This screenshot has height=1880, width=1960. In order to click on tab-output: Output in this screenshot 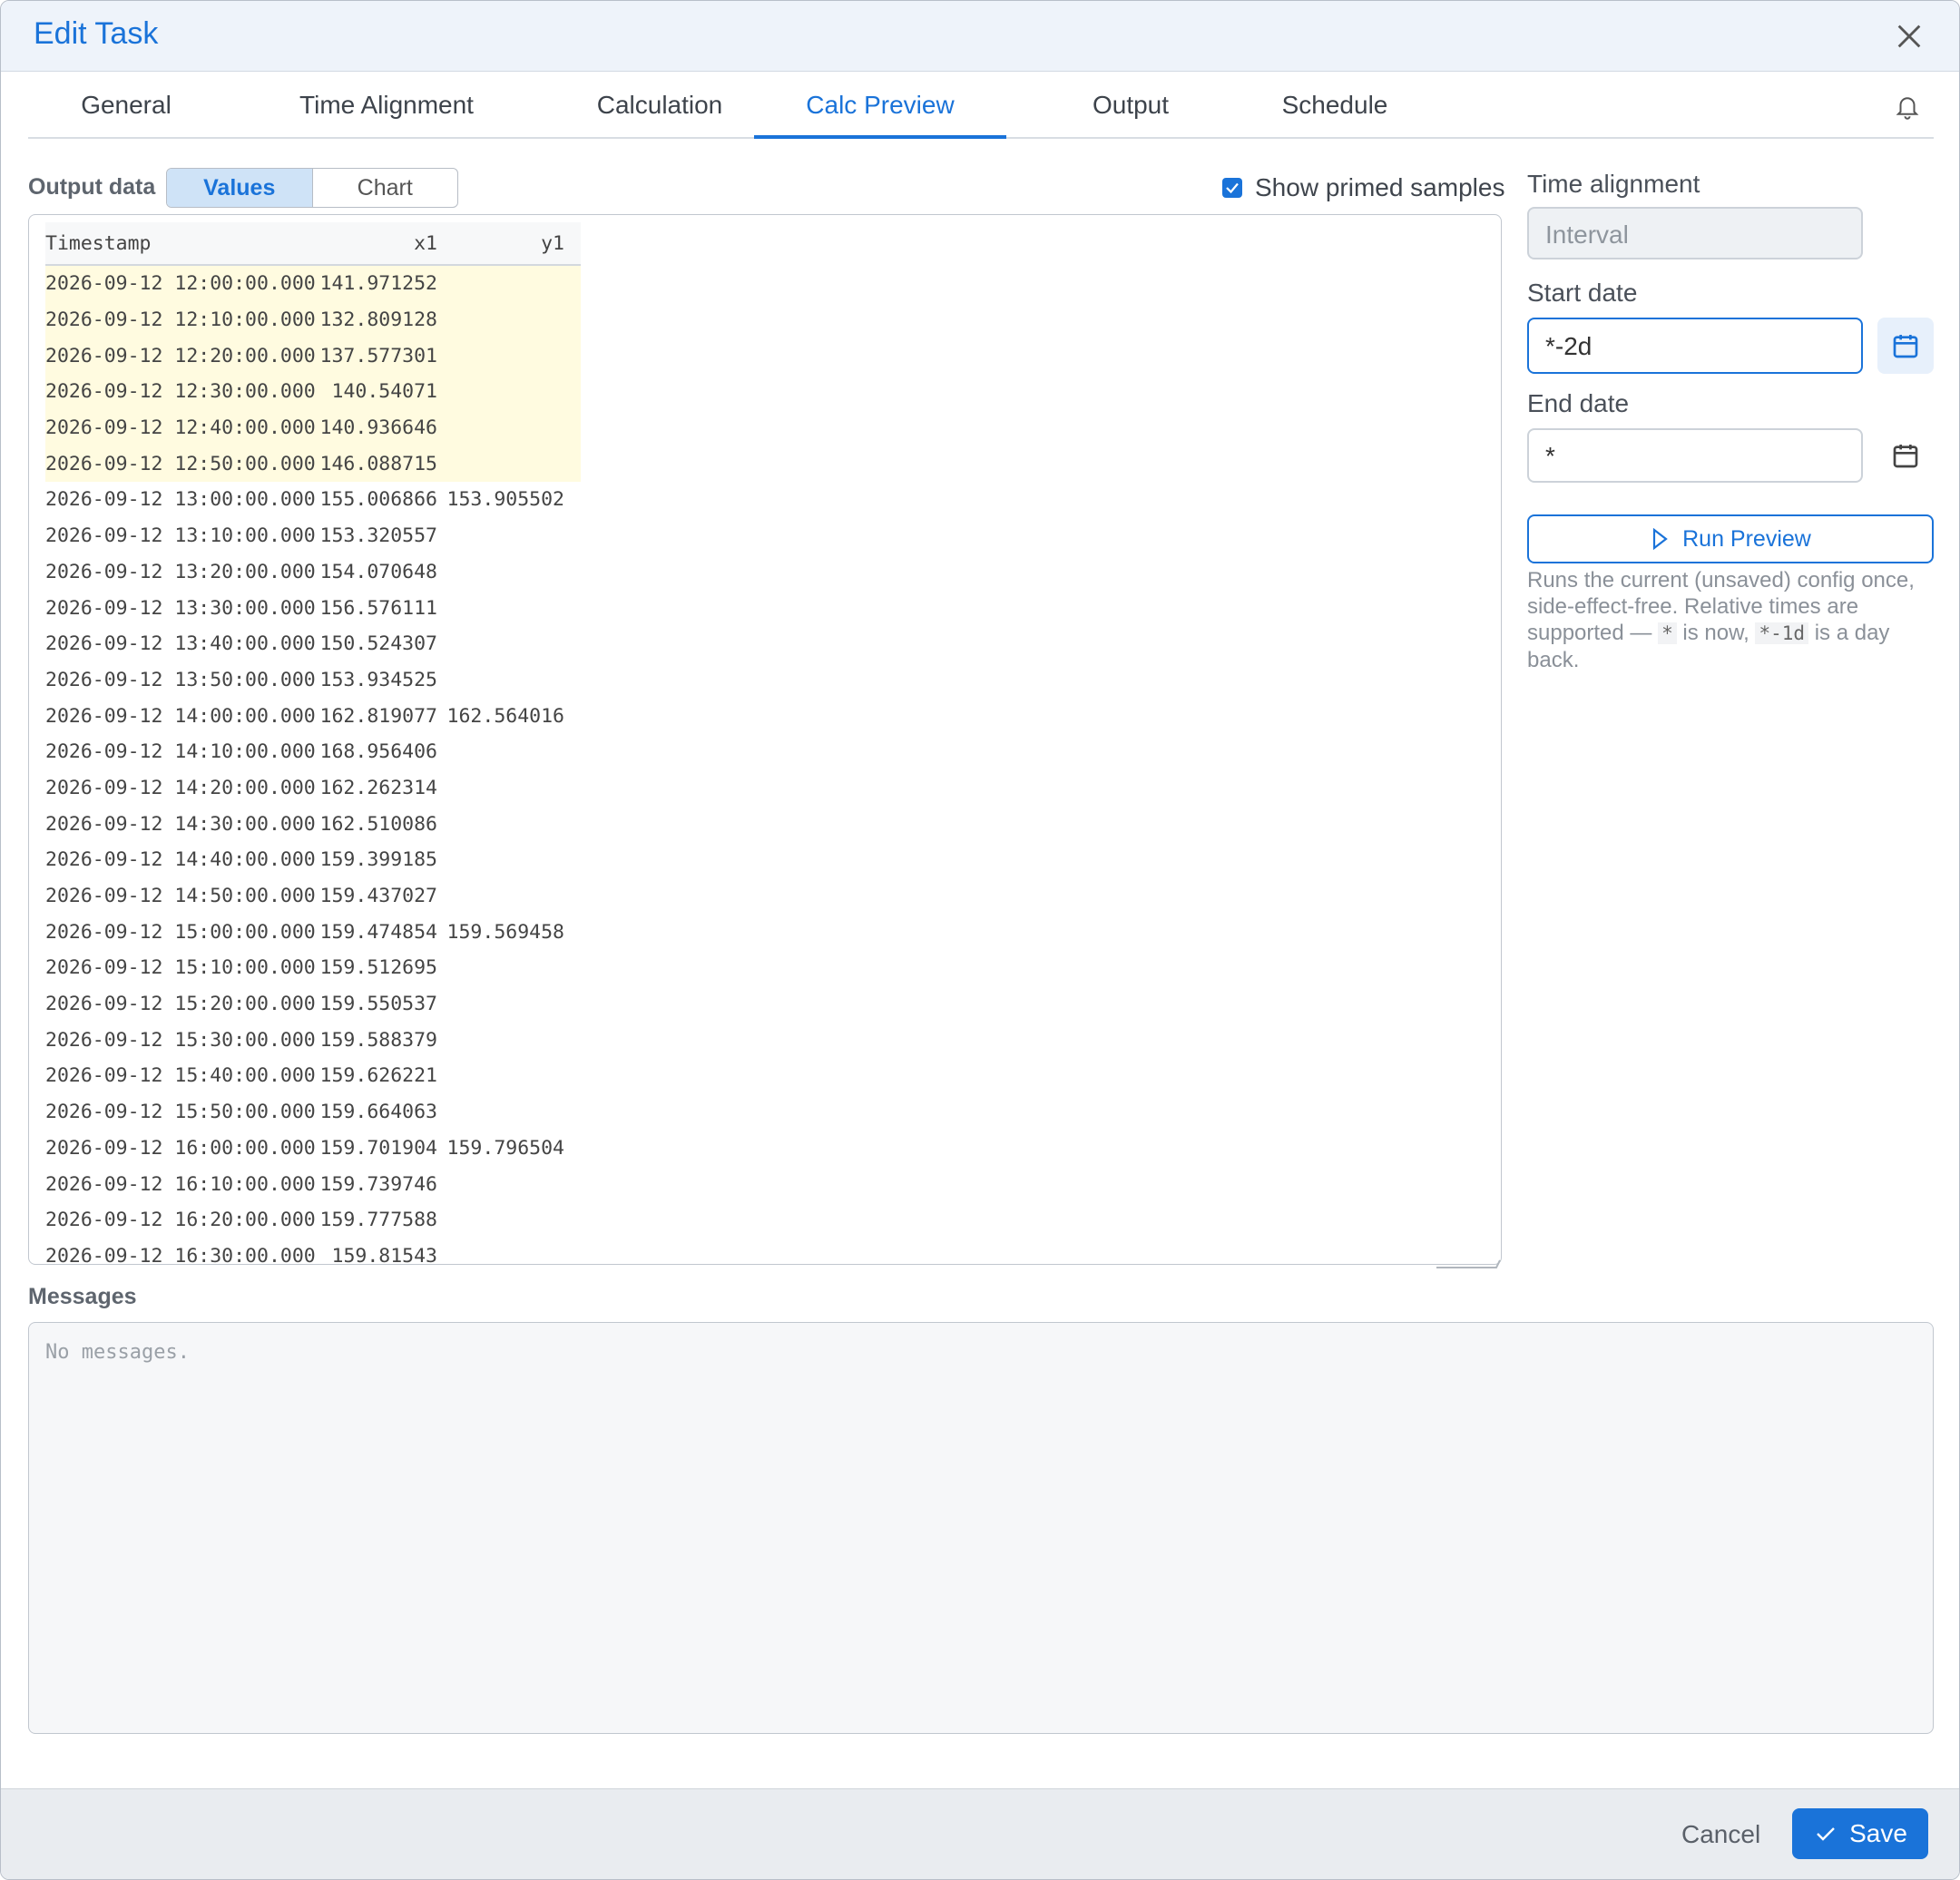, I will do `click(1131, 105)`.